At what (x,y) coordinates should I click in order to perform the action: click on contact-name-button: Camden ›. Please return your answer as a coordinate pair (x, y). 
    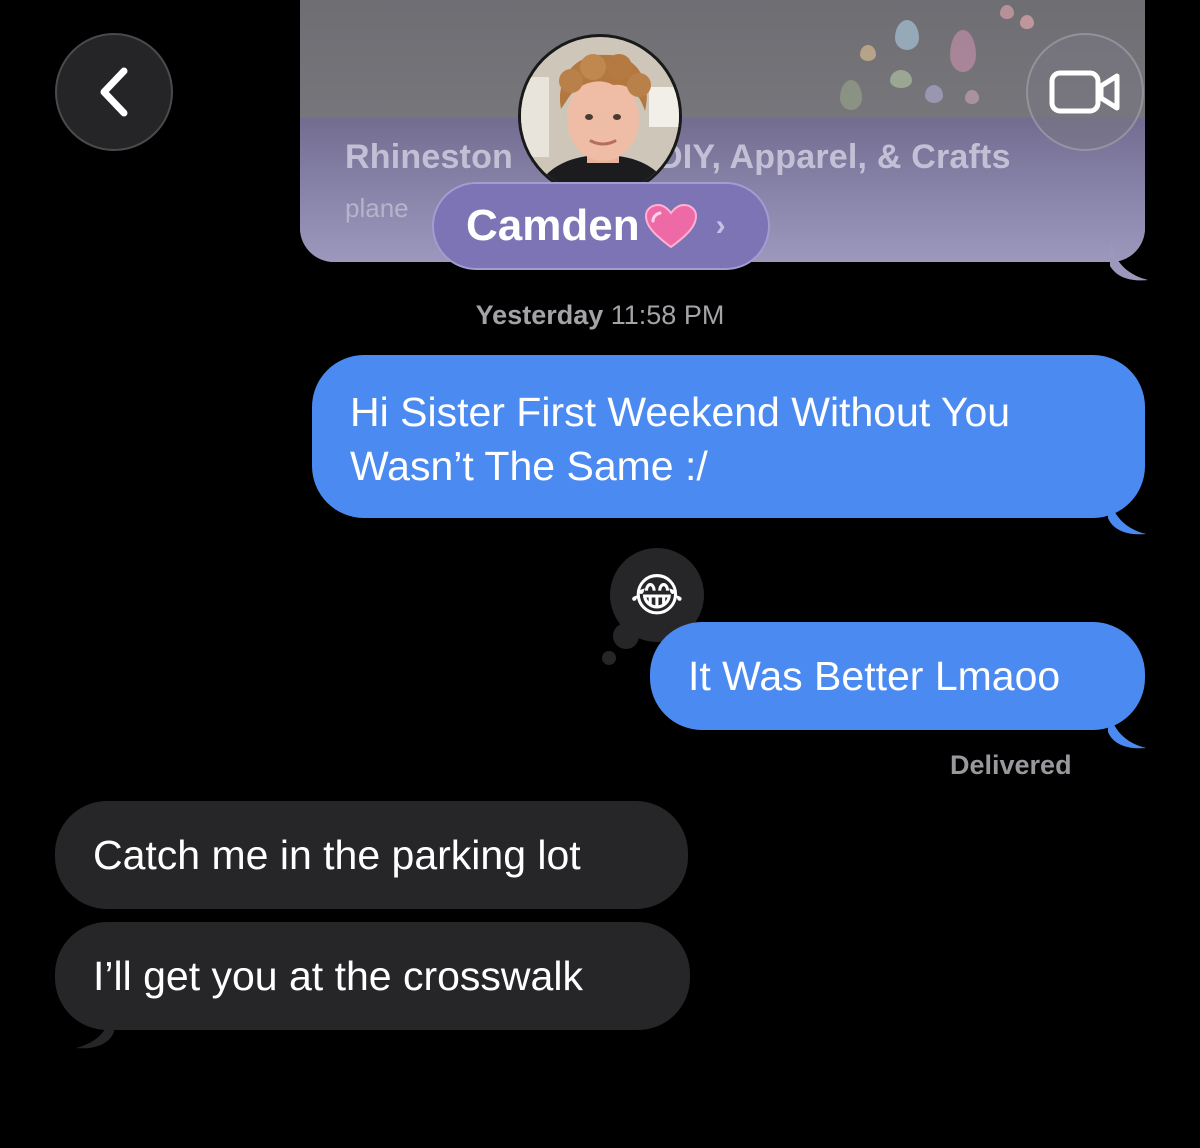
    Looking at the image, I should click on (601, 226).